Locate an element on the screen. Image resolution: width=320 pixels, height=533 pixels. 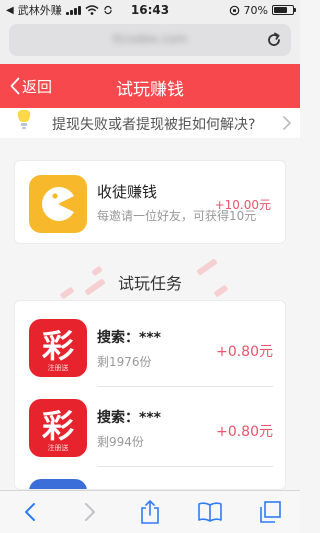
orientation-lock-icon is located at coordinates (234, 10).